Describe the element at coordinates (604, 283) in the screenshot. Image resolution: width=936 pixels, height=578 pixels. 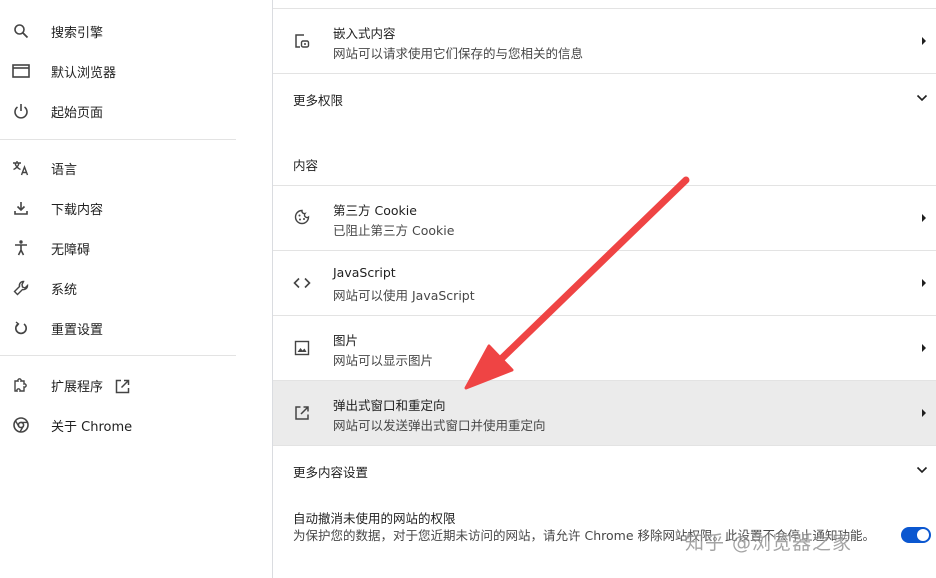
I see `row-javascript: JavaScript 网站可以使用 JavaScript` at that location.